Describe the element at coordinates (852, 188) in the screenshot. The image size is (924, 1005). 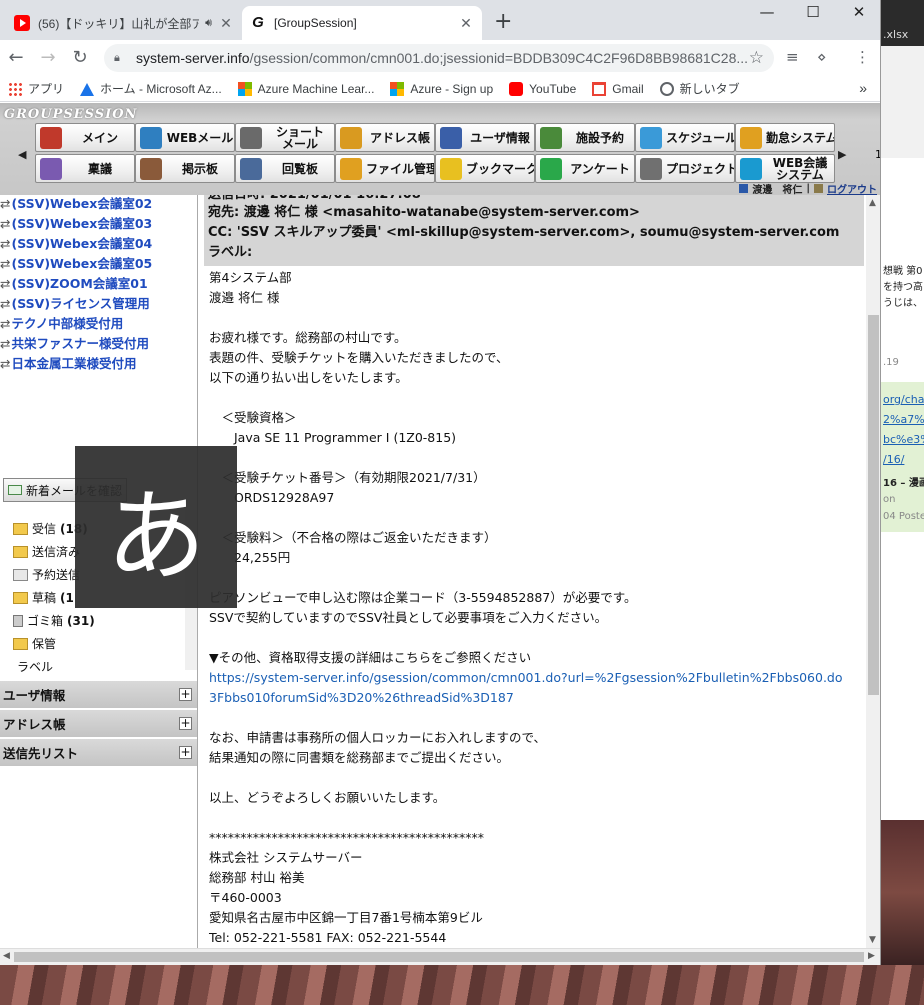
I see `logout-link: ログアウト` at that location.